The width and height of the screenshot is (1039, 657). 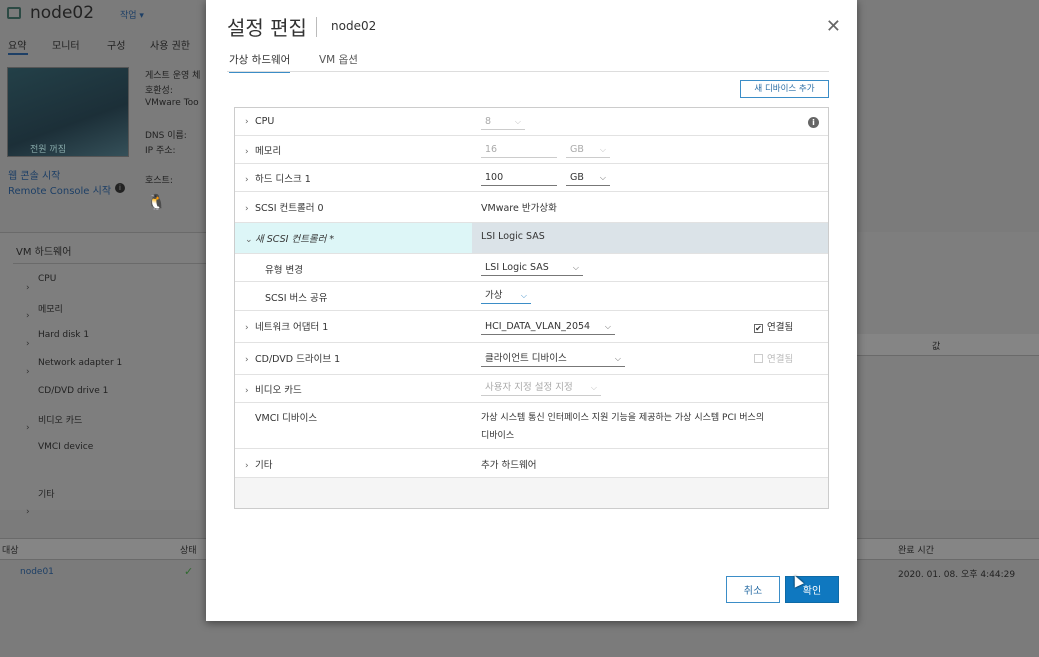 I want to click on task-target-link: node01, so click(x=37, y=572).